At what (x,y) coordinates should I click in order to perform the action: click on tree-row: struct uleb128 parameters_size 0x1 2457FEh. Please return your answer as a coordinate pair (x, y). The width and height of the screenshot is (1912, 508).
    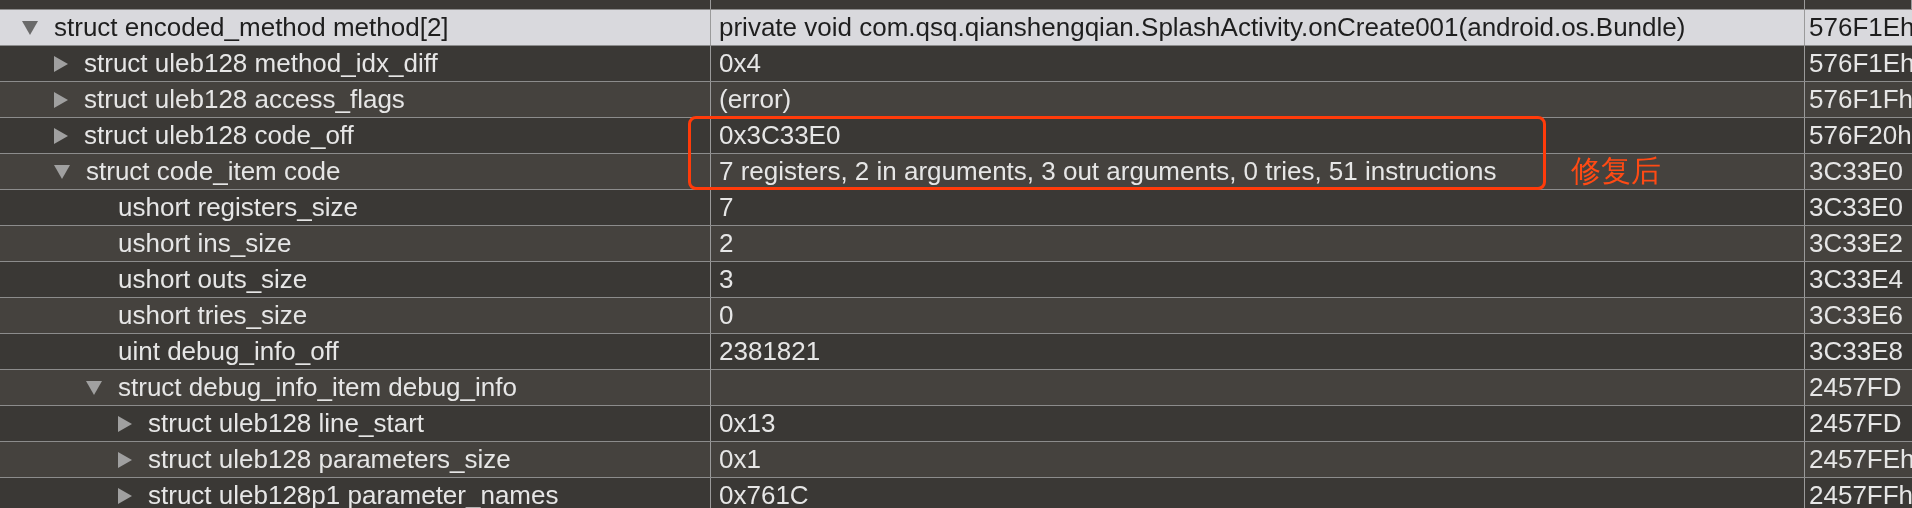
    Looking at the image, I should click on (956, 460).